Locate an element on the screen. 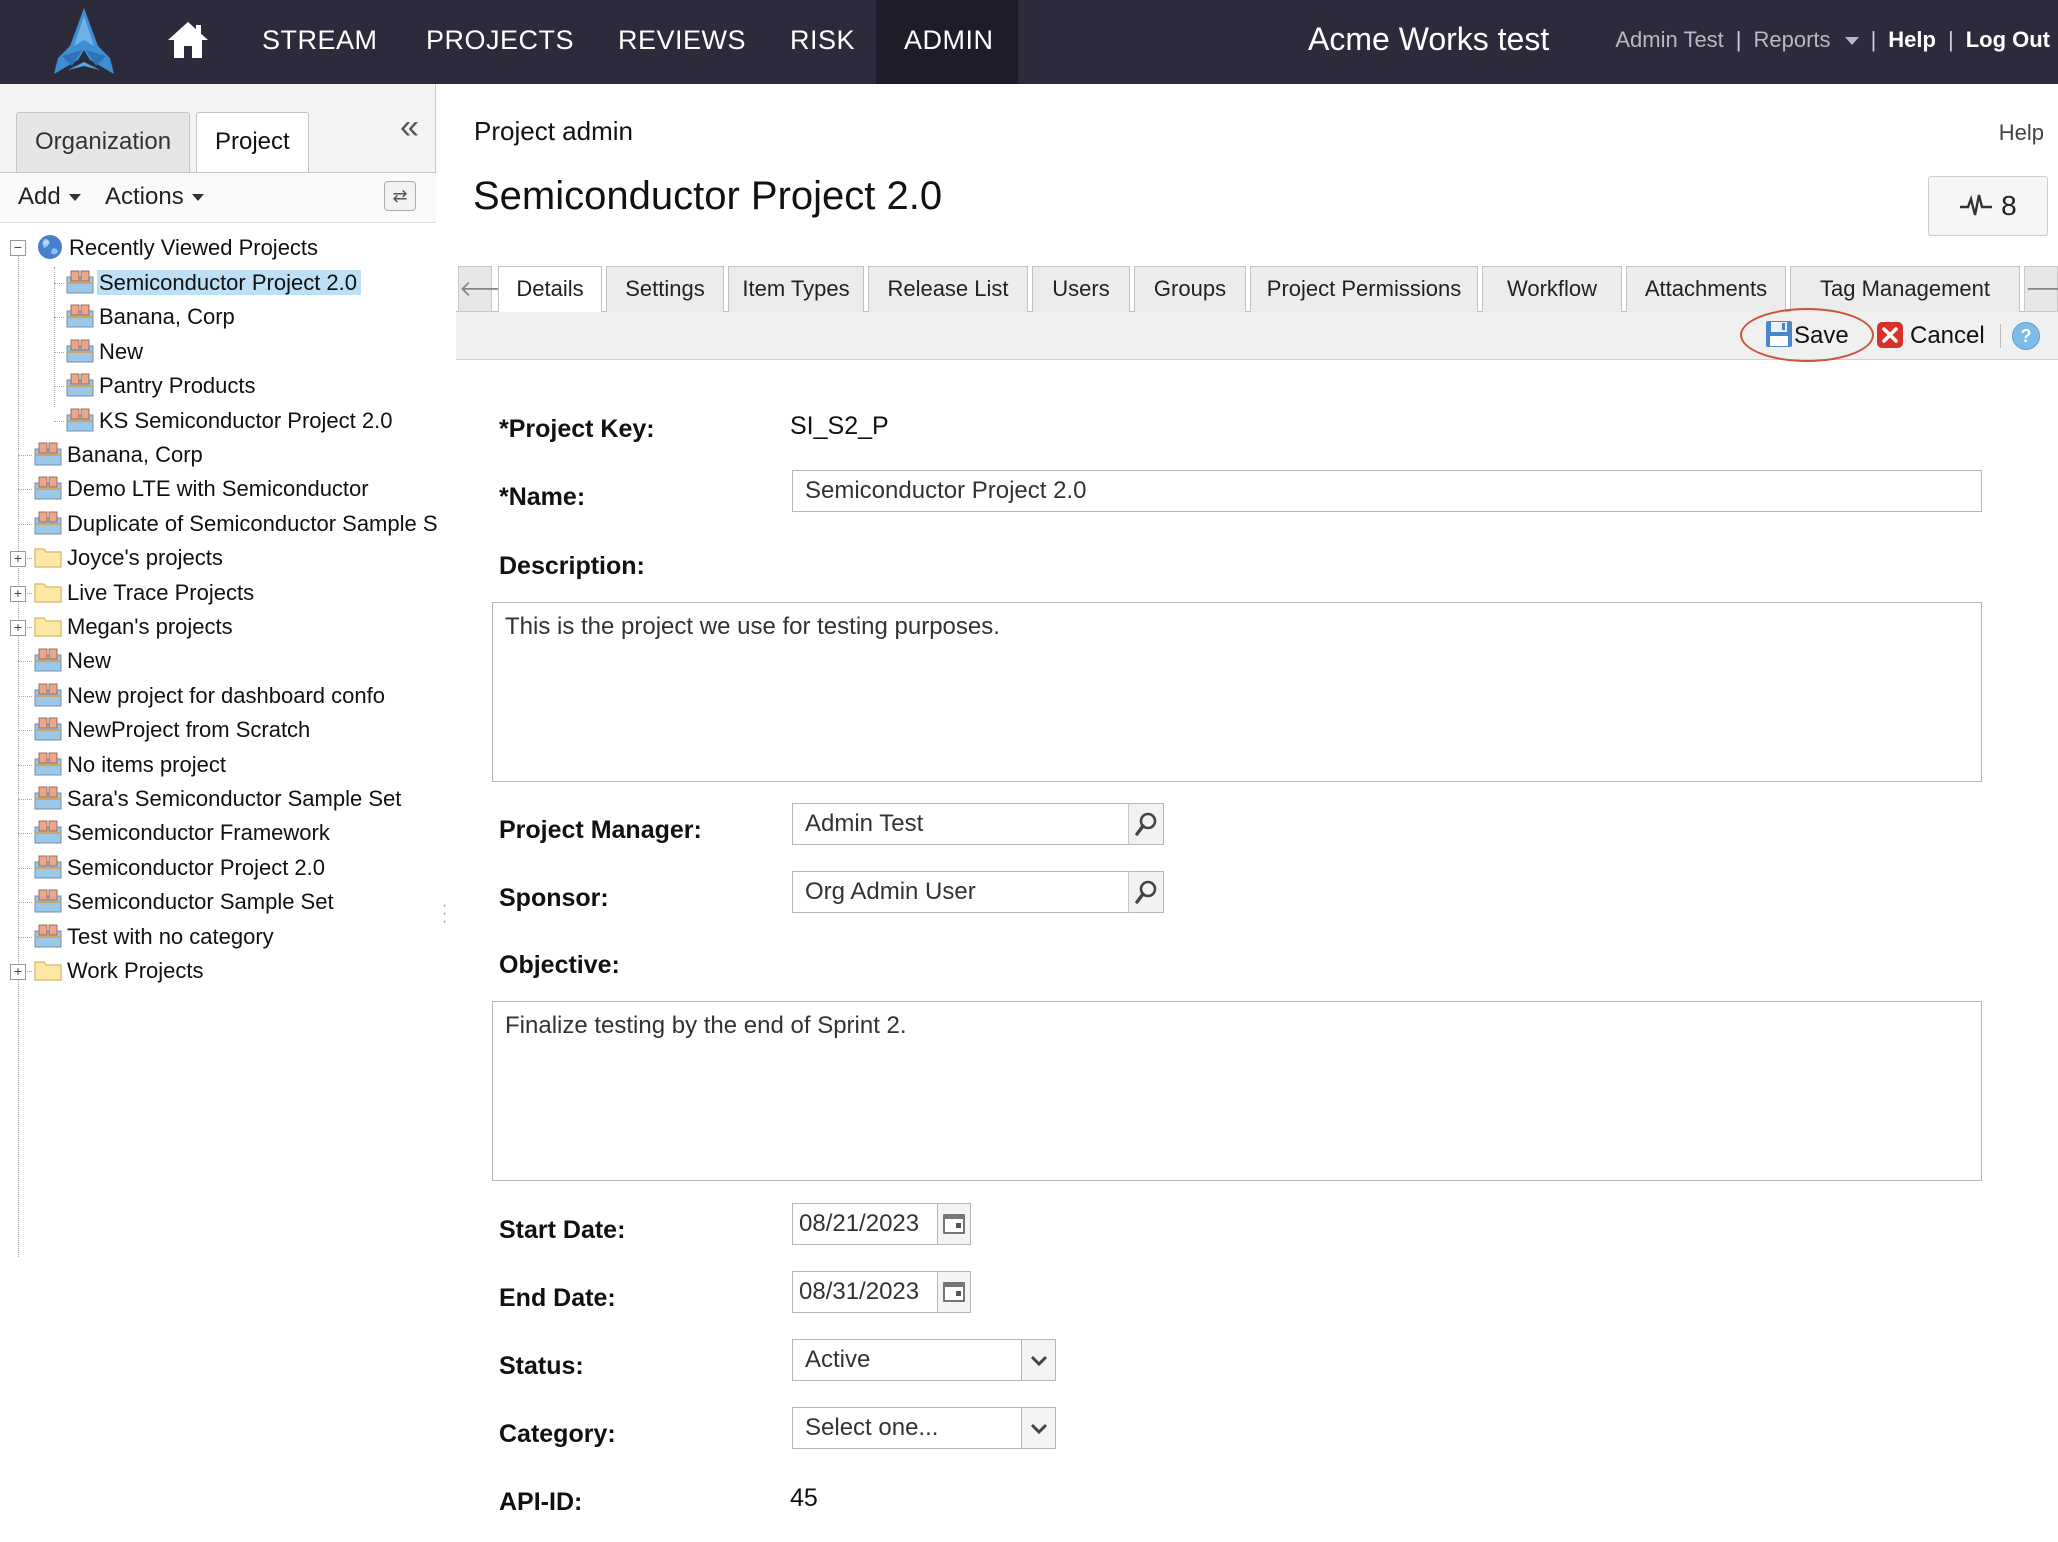 Image resolution: width=2058 pixels, height=1542 pixels. tab-details: Details is located at coordinates (550, 289).